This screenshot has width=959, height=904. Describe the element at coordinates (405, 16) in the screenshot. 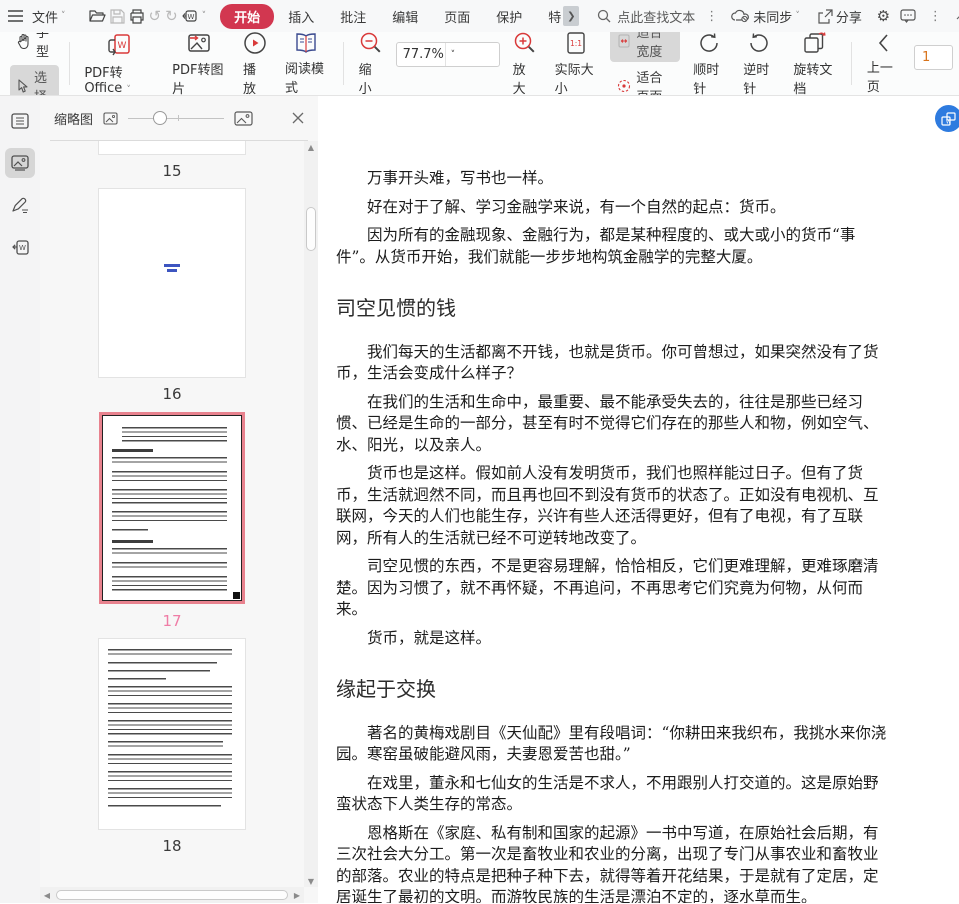

I see `tab-edit: 编辑` at that location.